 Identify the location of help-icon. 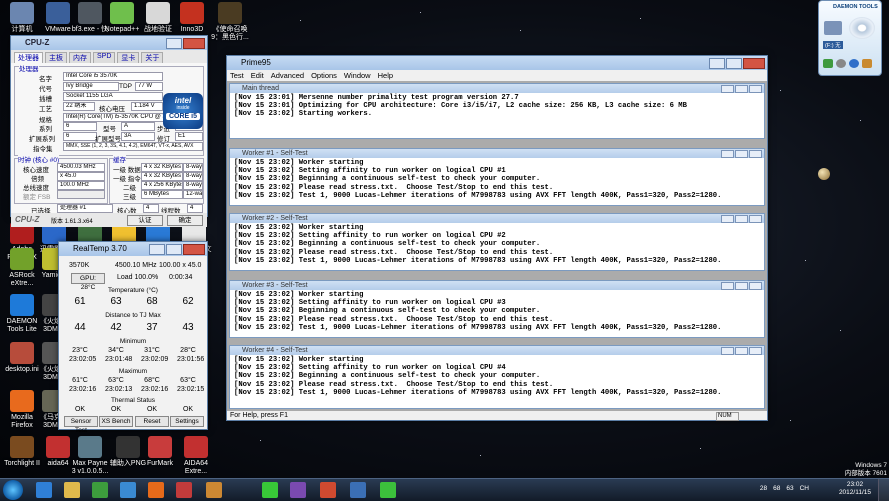
(854, 63).